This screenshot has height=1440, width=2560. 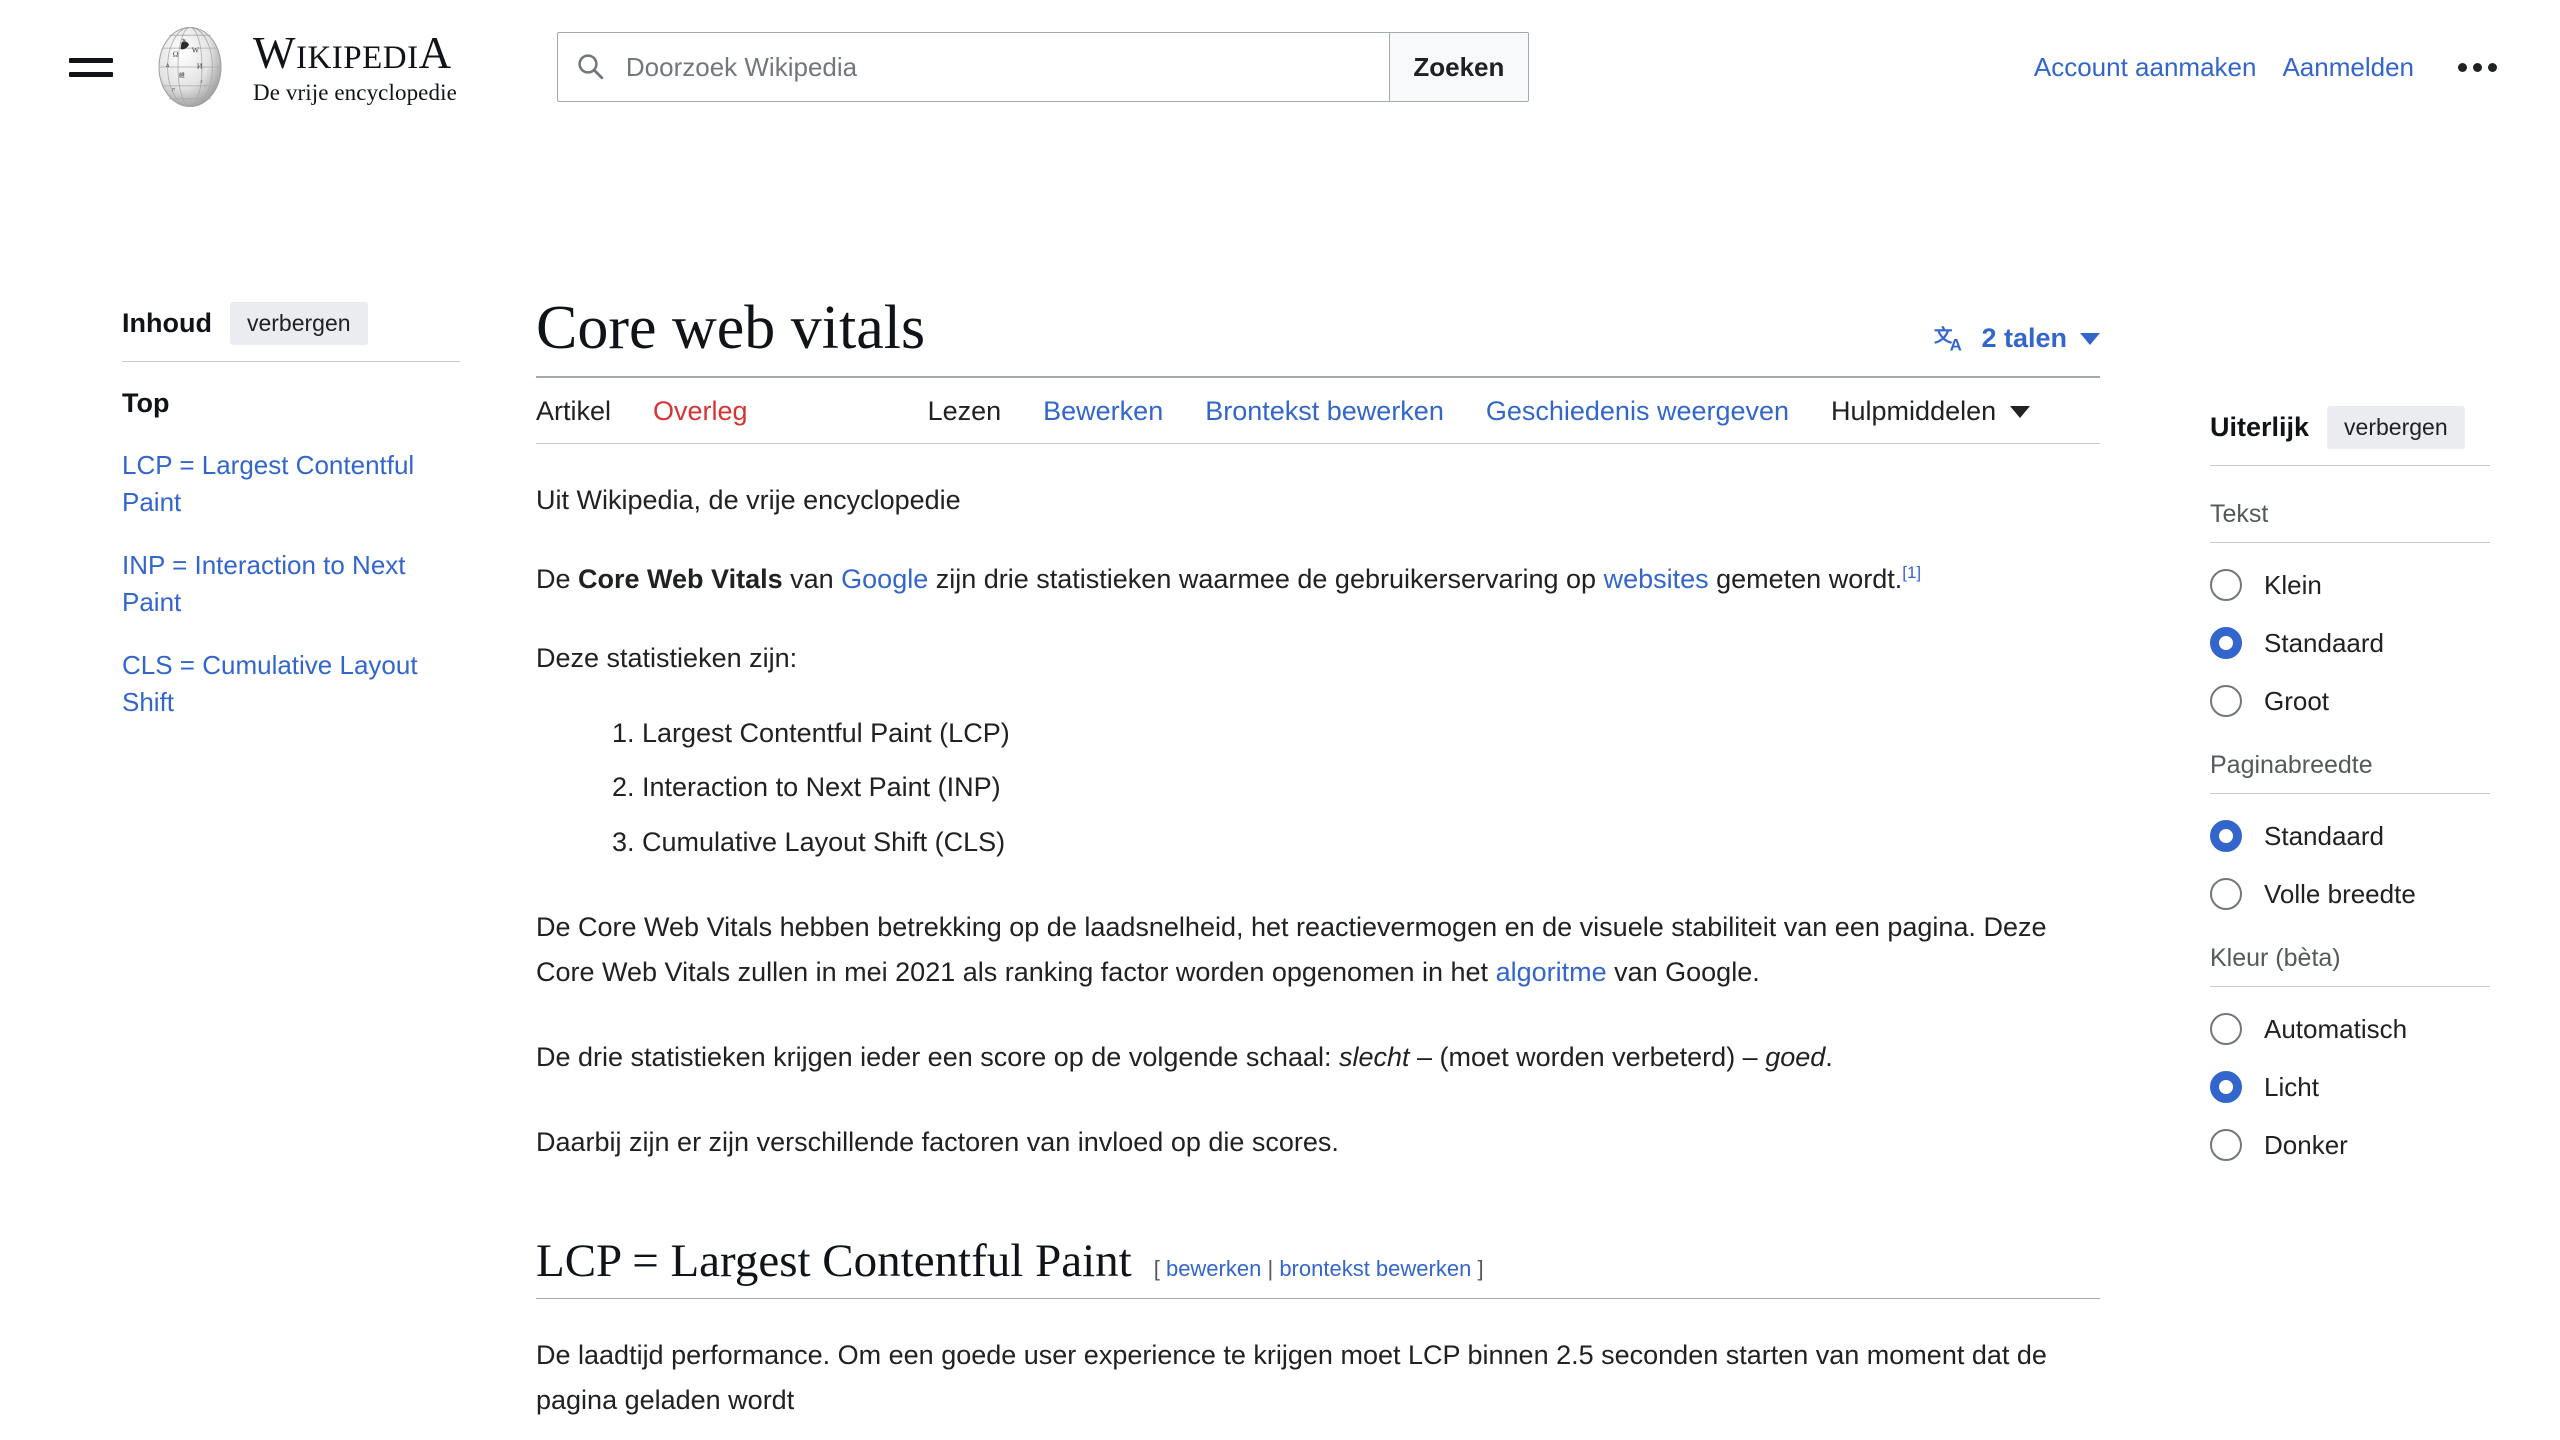 What do you see at coordinates (1551, 972) in the screenshot?
I see `link-algoritme: algoritme` at bounding box center [1551, 972].